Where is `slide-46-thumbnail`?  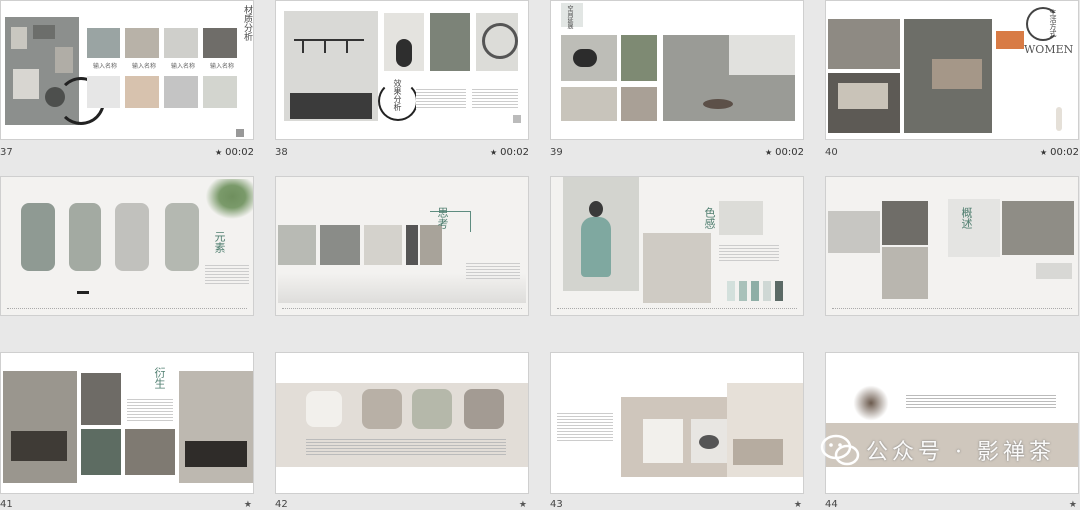 slide-46-thumbnail is located at coordinates (402, 423).